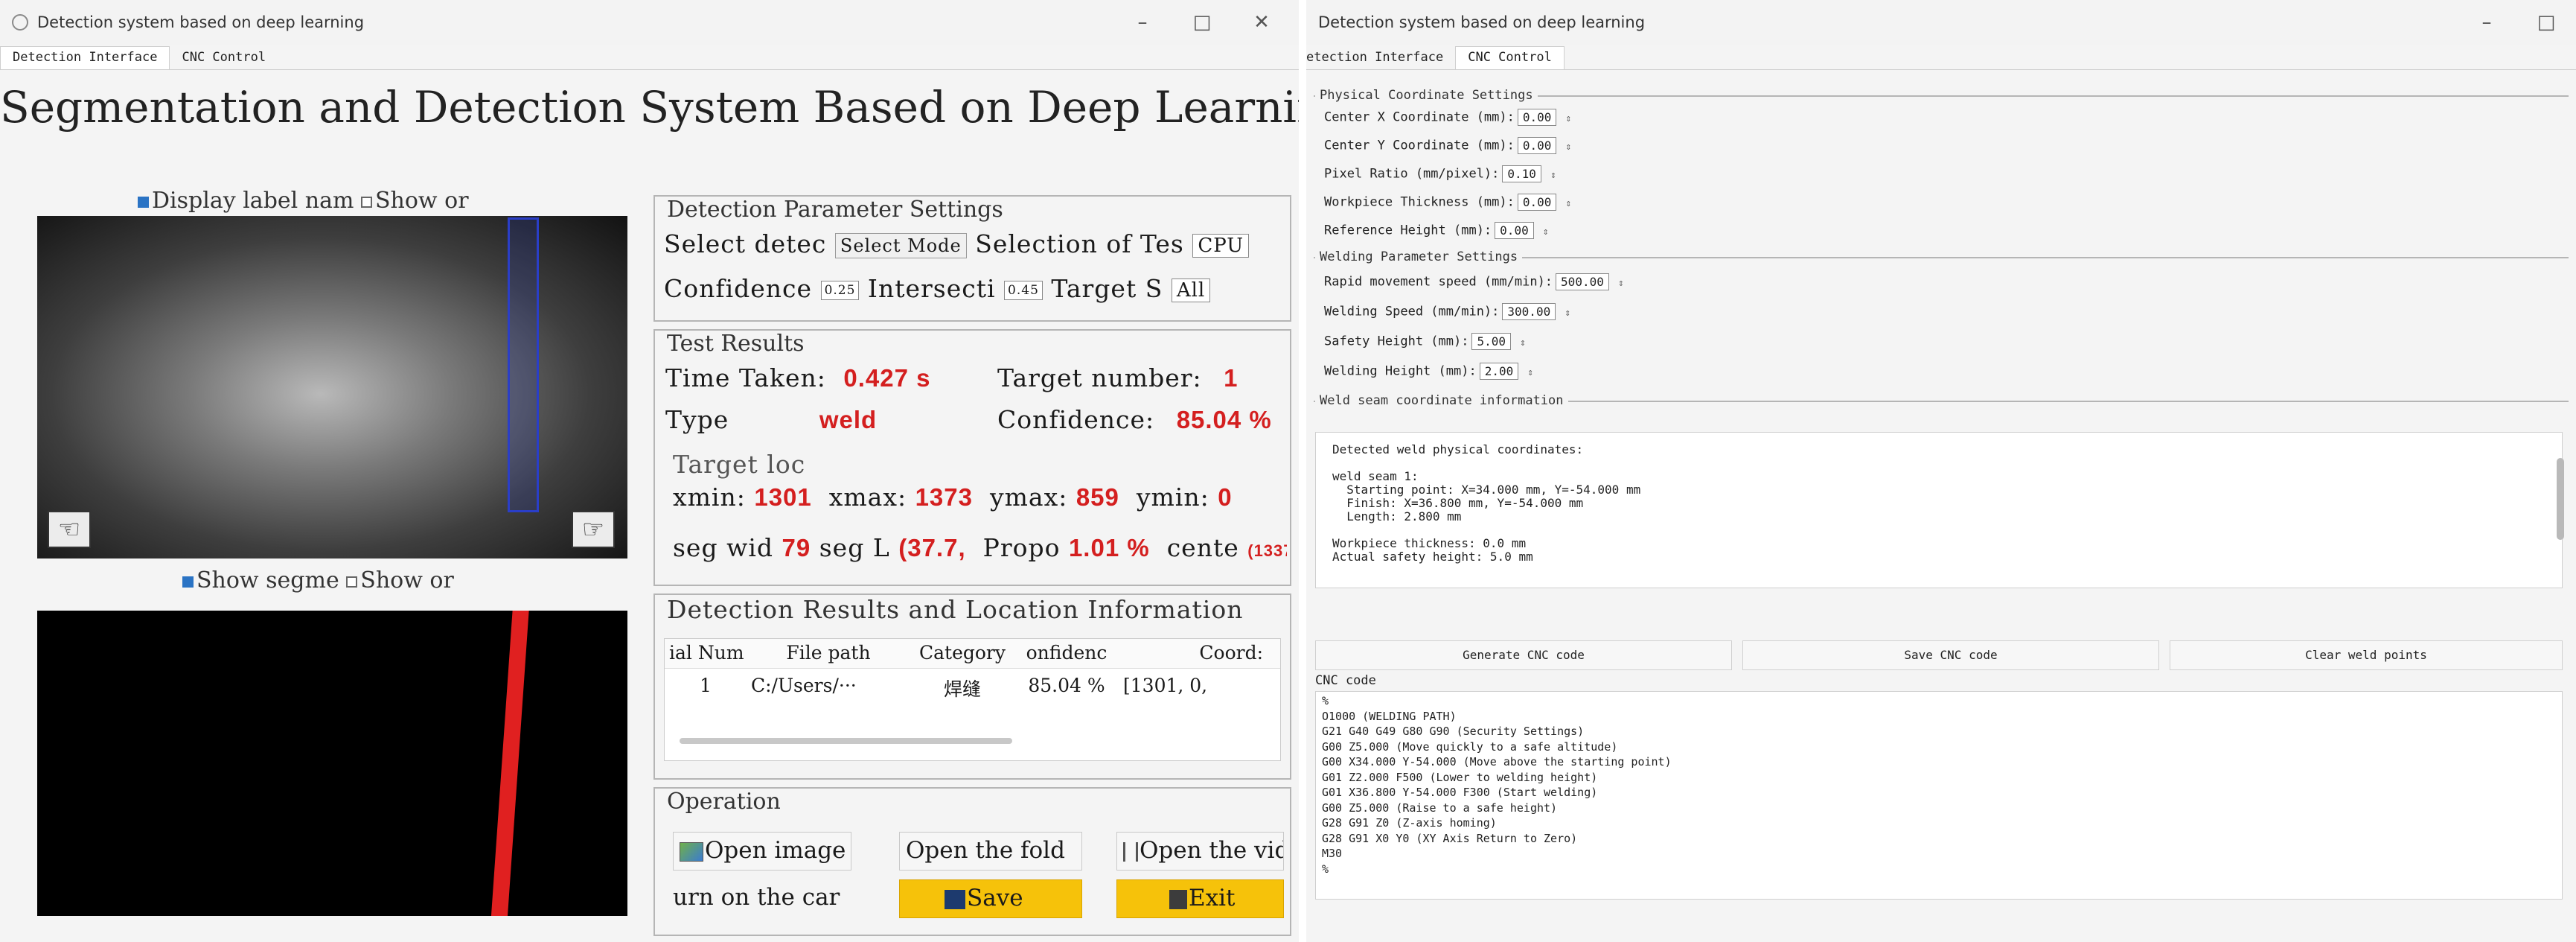  Describe the element at coordinates (962, 689) in the screenshot. I see `cell-category: 焊缝` at that location.